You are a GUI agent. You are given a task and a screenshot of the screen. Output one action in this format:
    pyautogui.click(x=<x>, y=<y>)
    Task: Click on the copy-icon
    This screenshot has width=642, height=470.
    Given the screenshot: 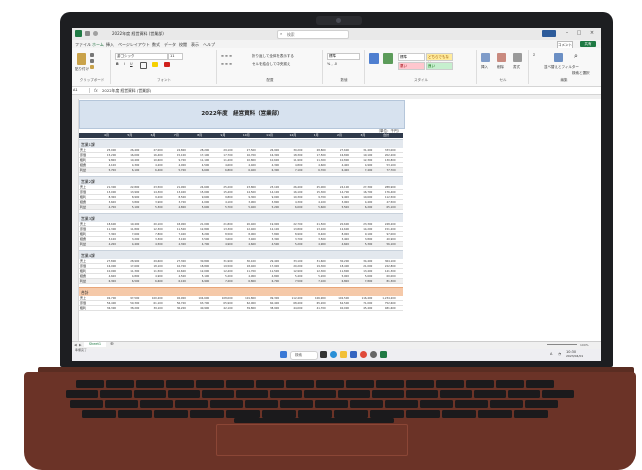 What is the action you would take?
    pyautogui.click(x=92, y=61)
    